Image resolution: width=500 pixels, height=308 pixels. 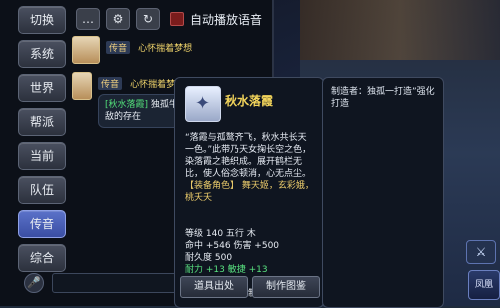 What do you see at coordinates (148, 19) in the screenshot?
I see `refresh-icon: ↻` at bounding box center [148, 19].